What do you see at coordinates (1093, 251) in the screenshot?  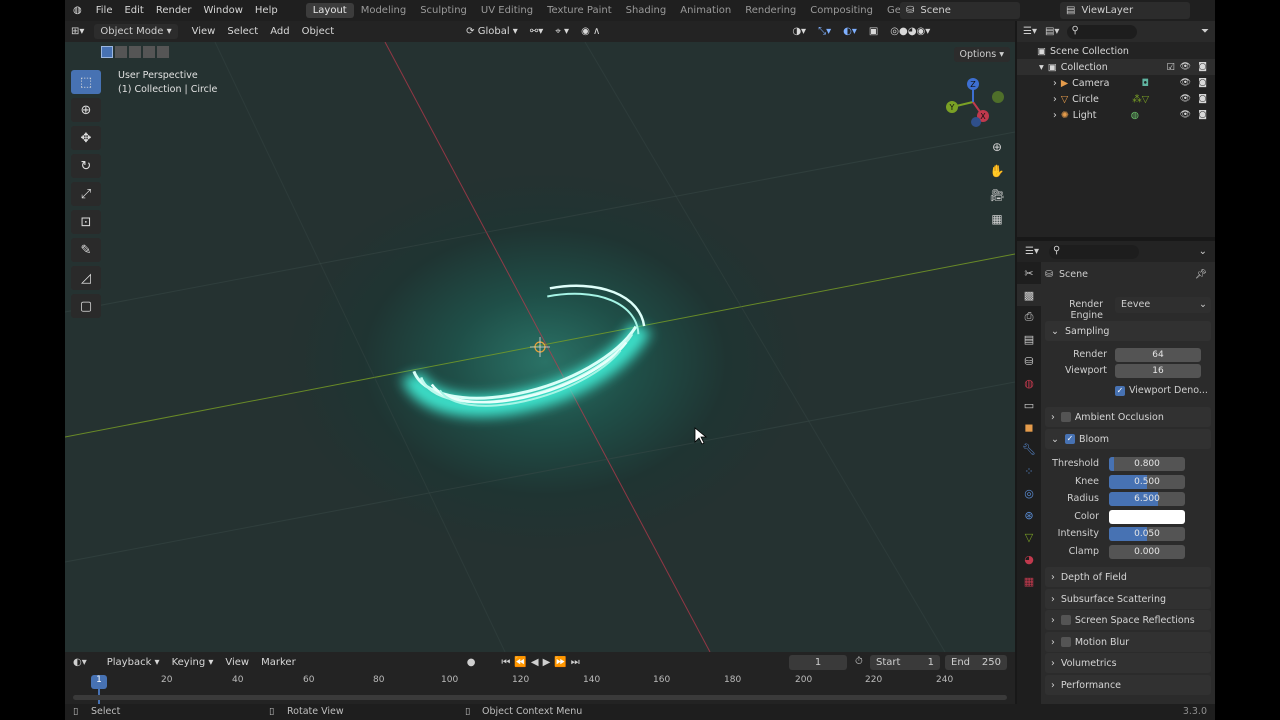 I see `properties-search-input: ⚲` at bounding box center [1093, 251].